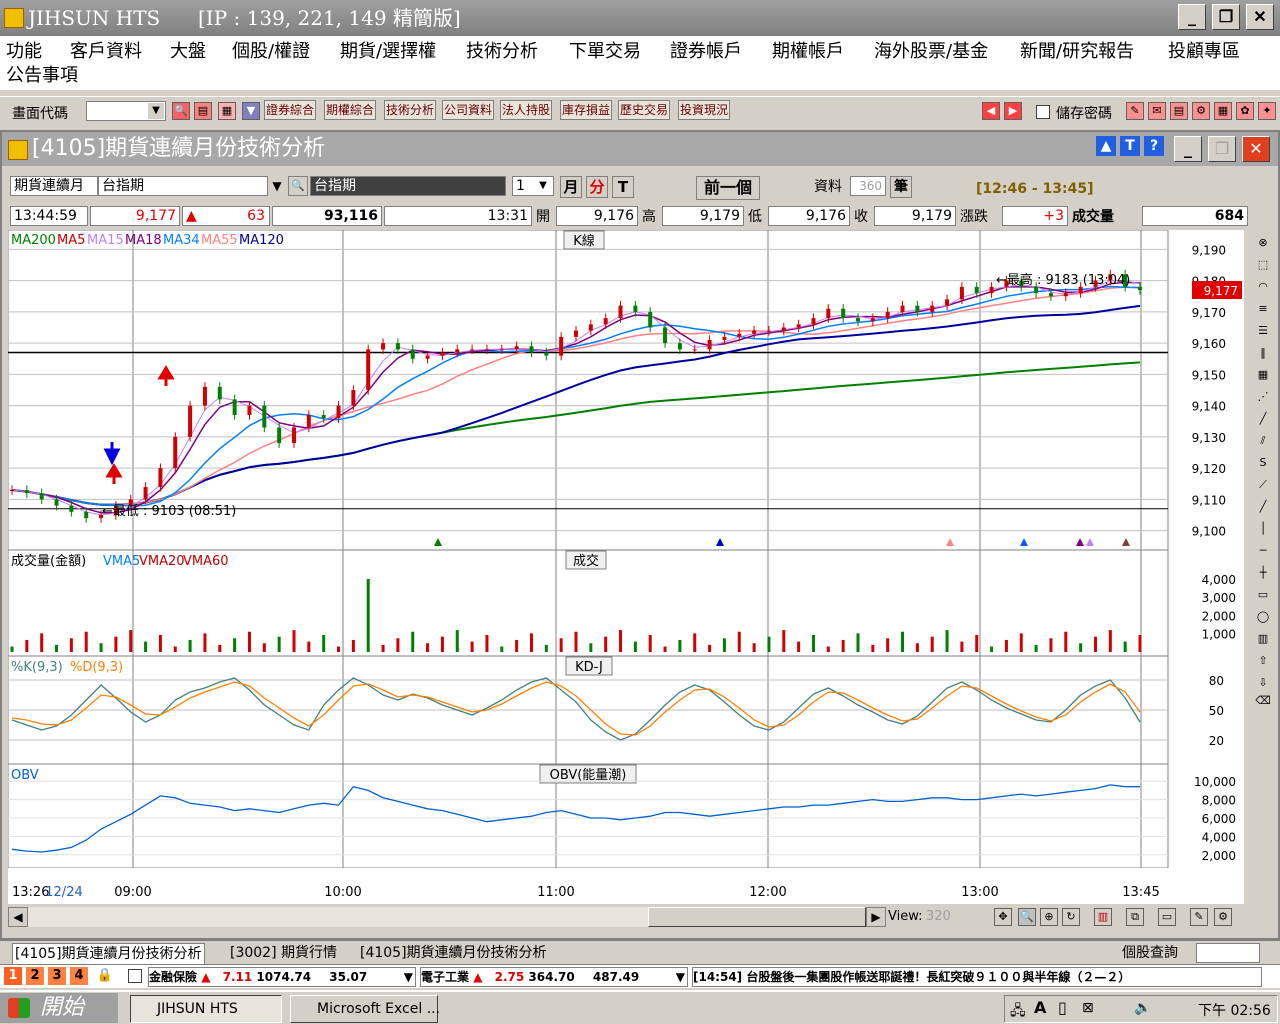 Image resolution: width=1280 pixels, height=1024 pixels. What do you see at coordinates (1267, 111) in the screenshot?
I see `tools-icon: ✦` at bounding box center [1267, 111].